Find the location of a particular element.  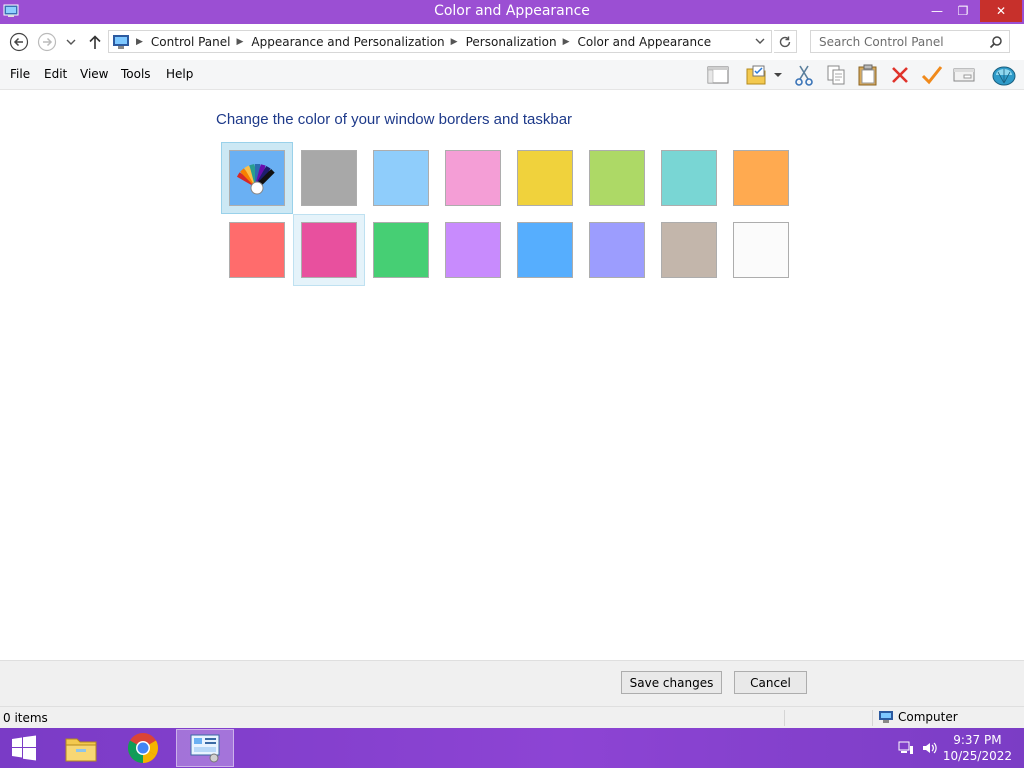

taskbar-chrome is located at coordinates (143, 748).